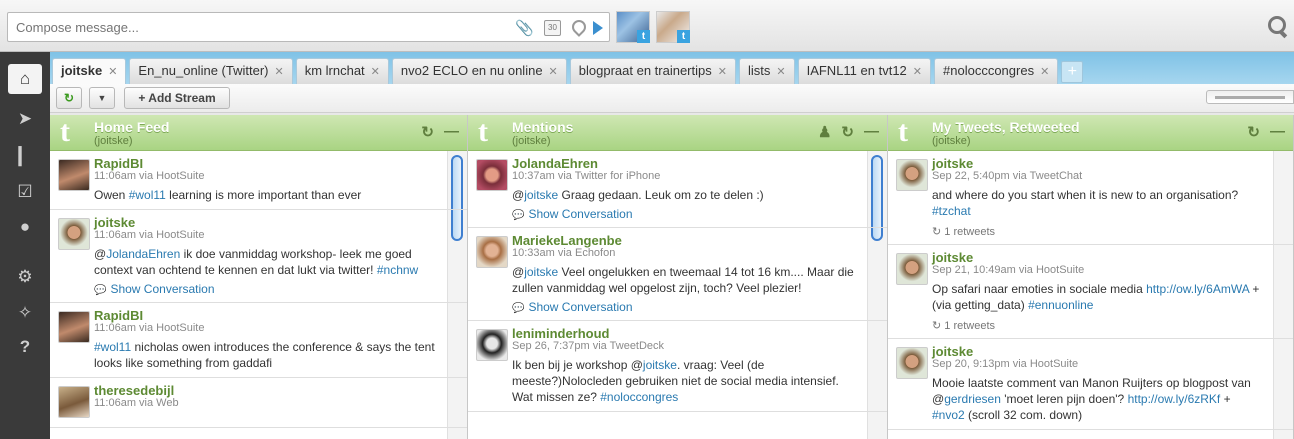 The image size is (1294, 439). Describe the element at coordinates (266, 390) in the screenshot. I see `message-author: theresedebijl` at that location.